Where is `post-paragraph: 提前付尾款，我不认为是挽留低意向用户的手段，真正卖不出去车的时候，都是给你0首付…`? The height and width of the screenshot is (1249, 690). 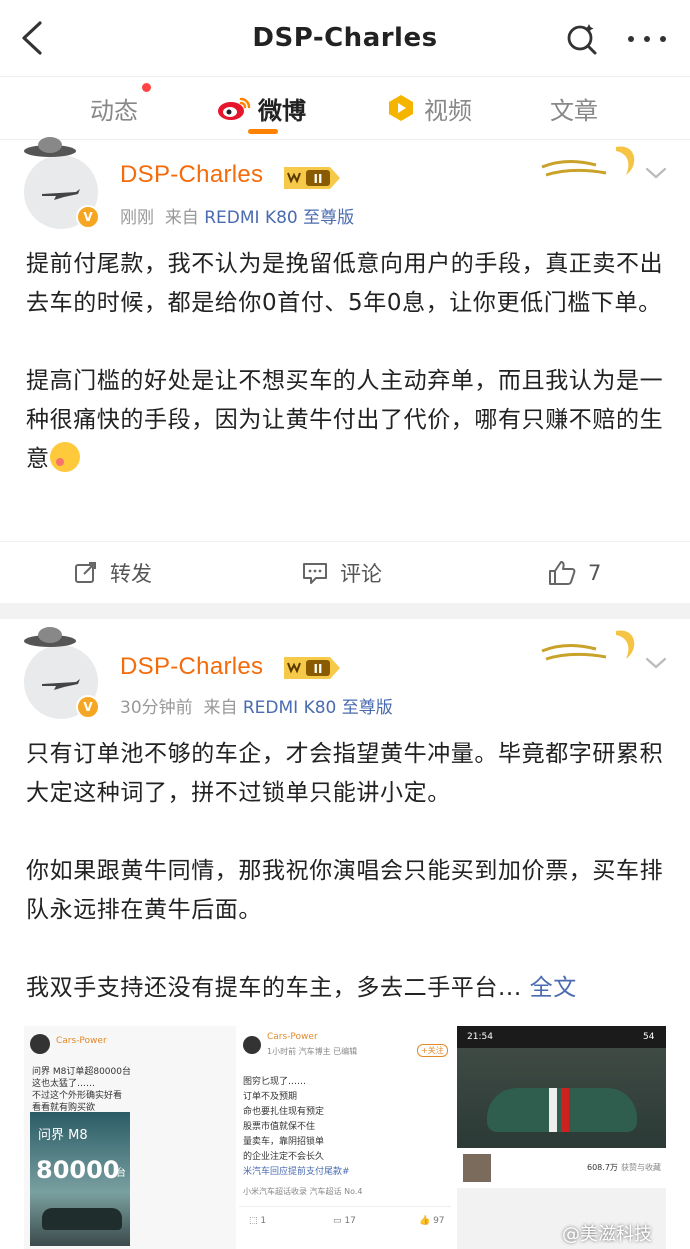
post-paragraph: 提前付尾款，我不认为是挽留低意向用户的手段，真正卖不出去车的时候，都是给你0首付… is located at coordinates (345, 283).